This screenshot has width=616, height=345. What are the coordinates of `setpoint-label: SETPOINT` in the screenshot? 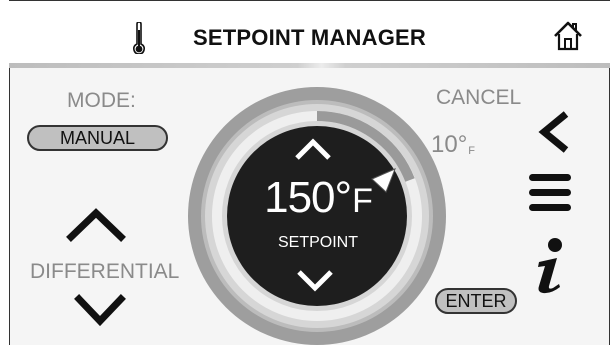 It's located at (317, 242).